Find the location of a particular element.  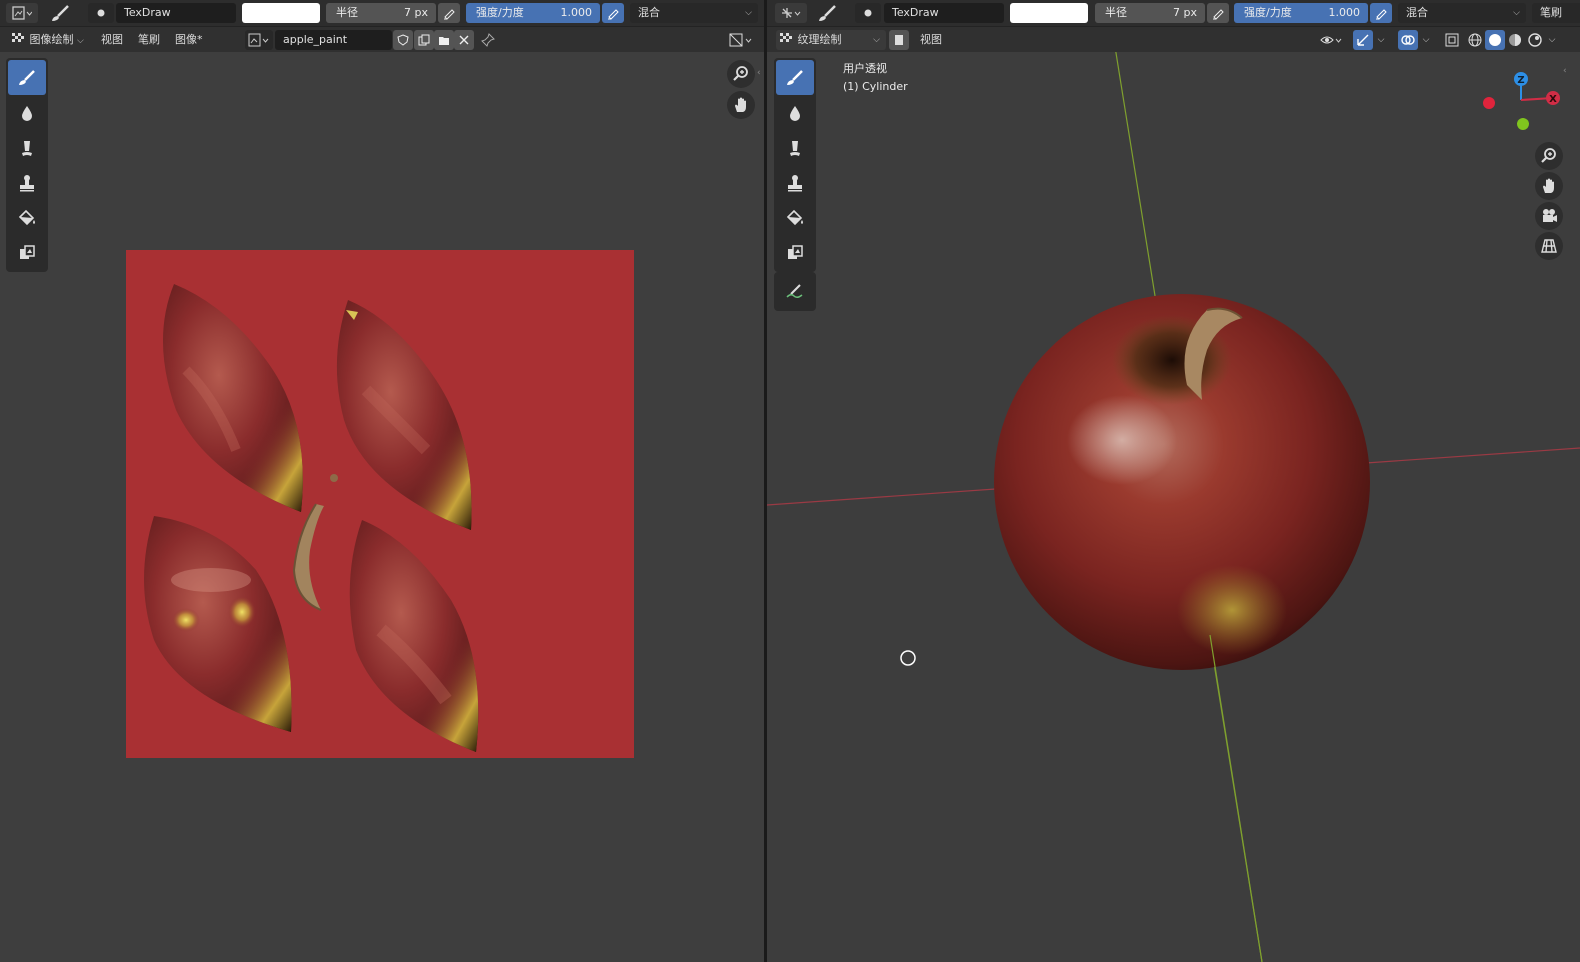

apple-mesh is located at coordinates (1182, 482).